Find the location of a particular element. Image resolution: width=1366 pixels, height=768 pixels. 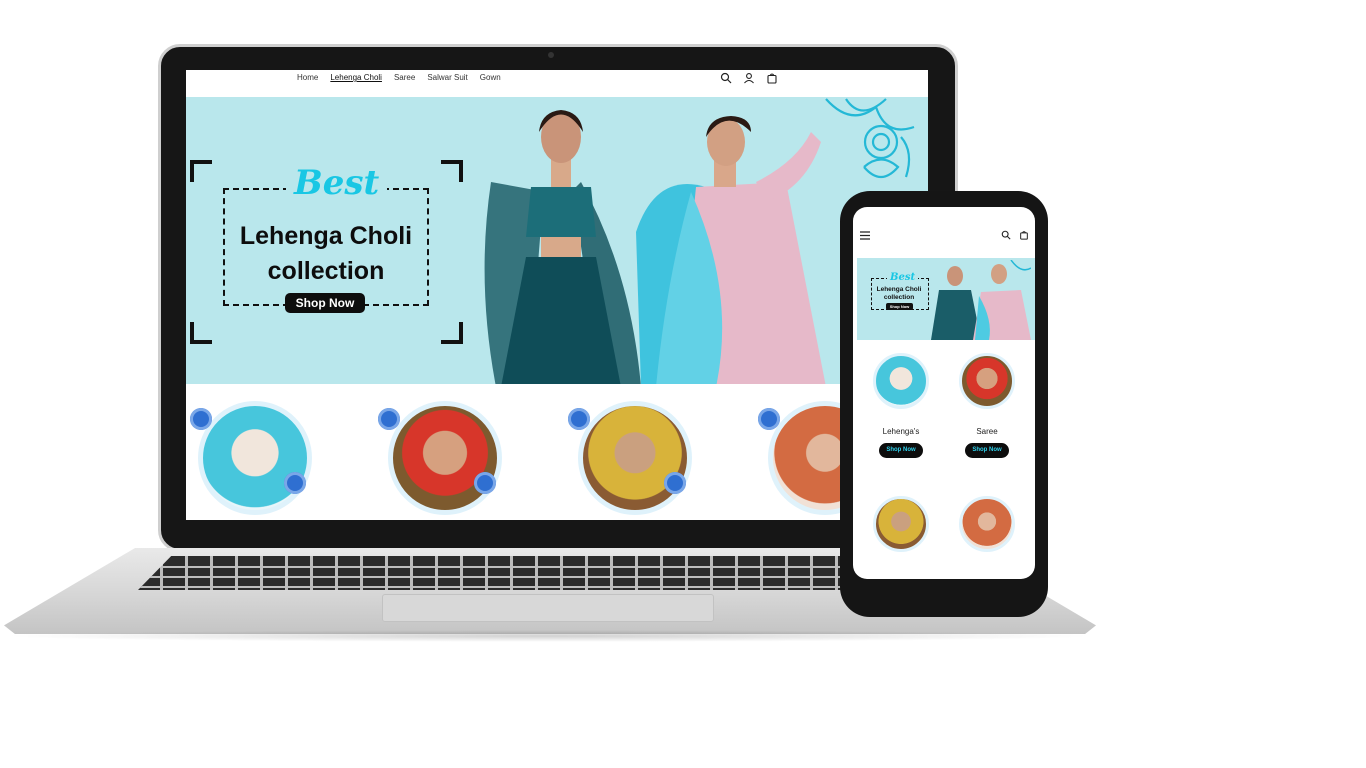

phone-hero-models-image is located at coordinates (981, 300).